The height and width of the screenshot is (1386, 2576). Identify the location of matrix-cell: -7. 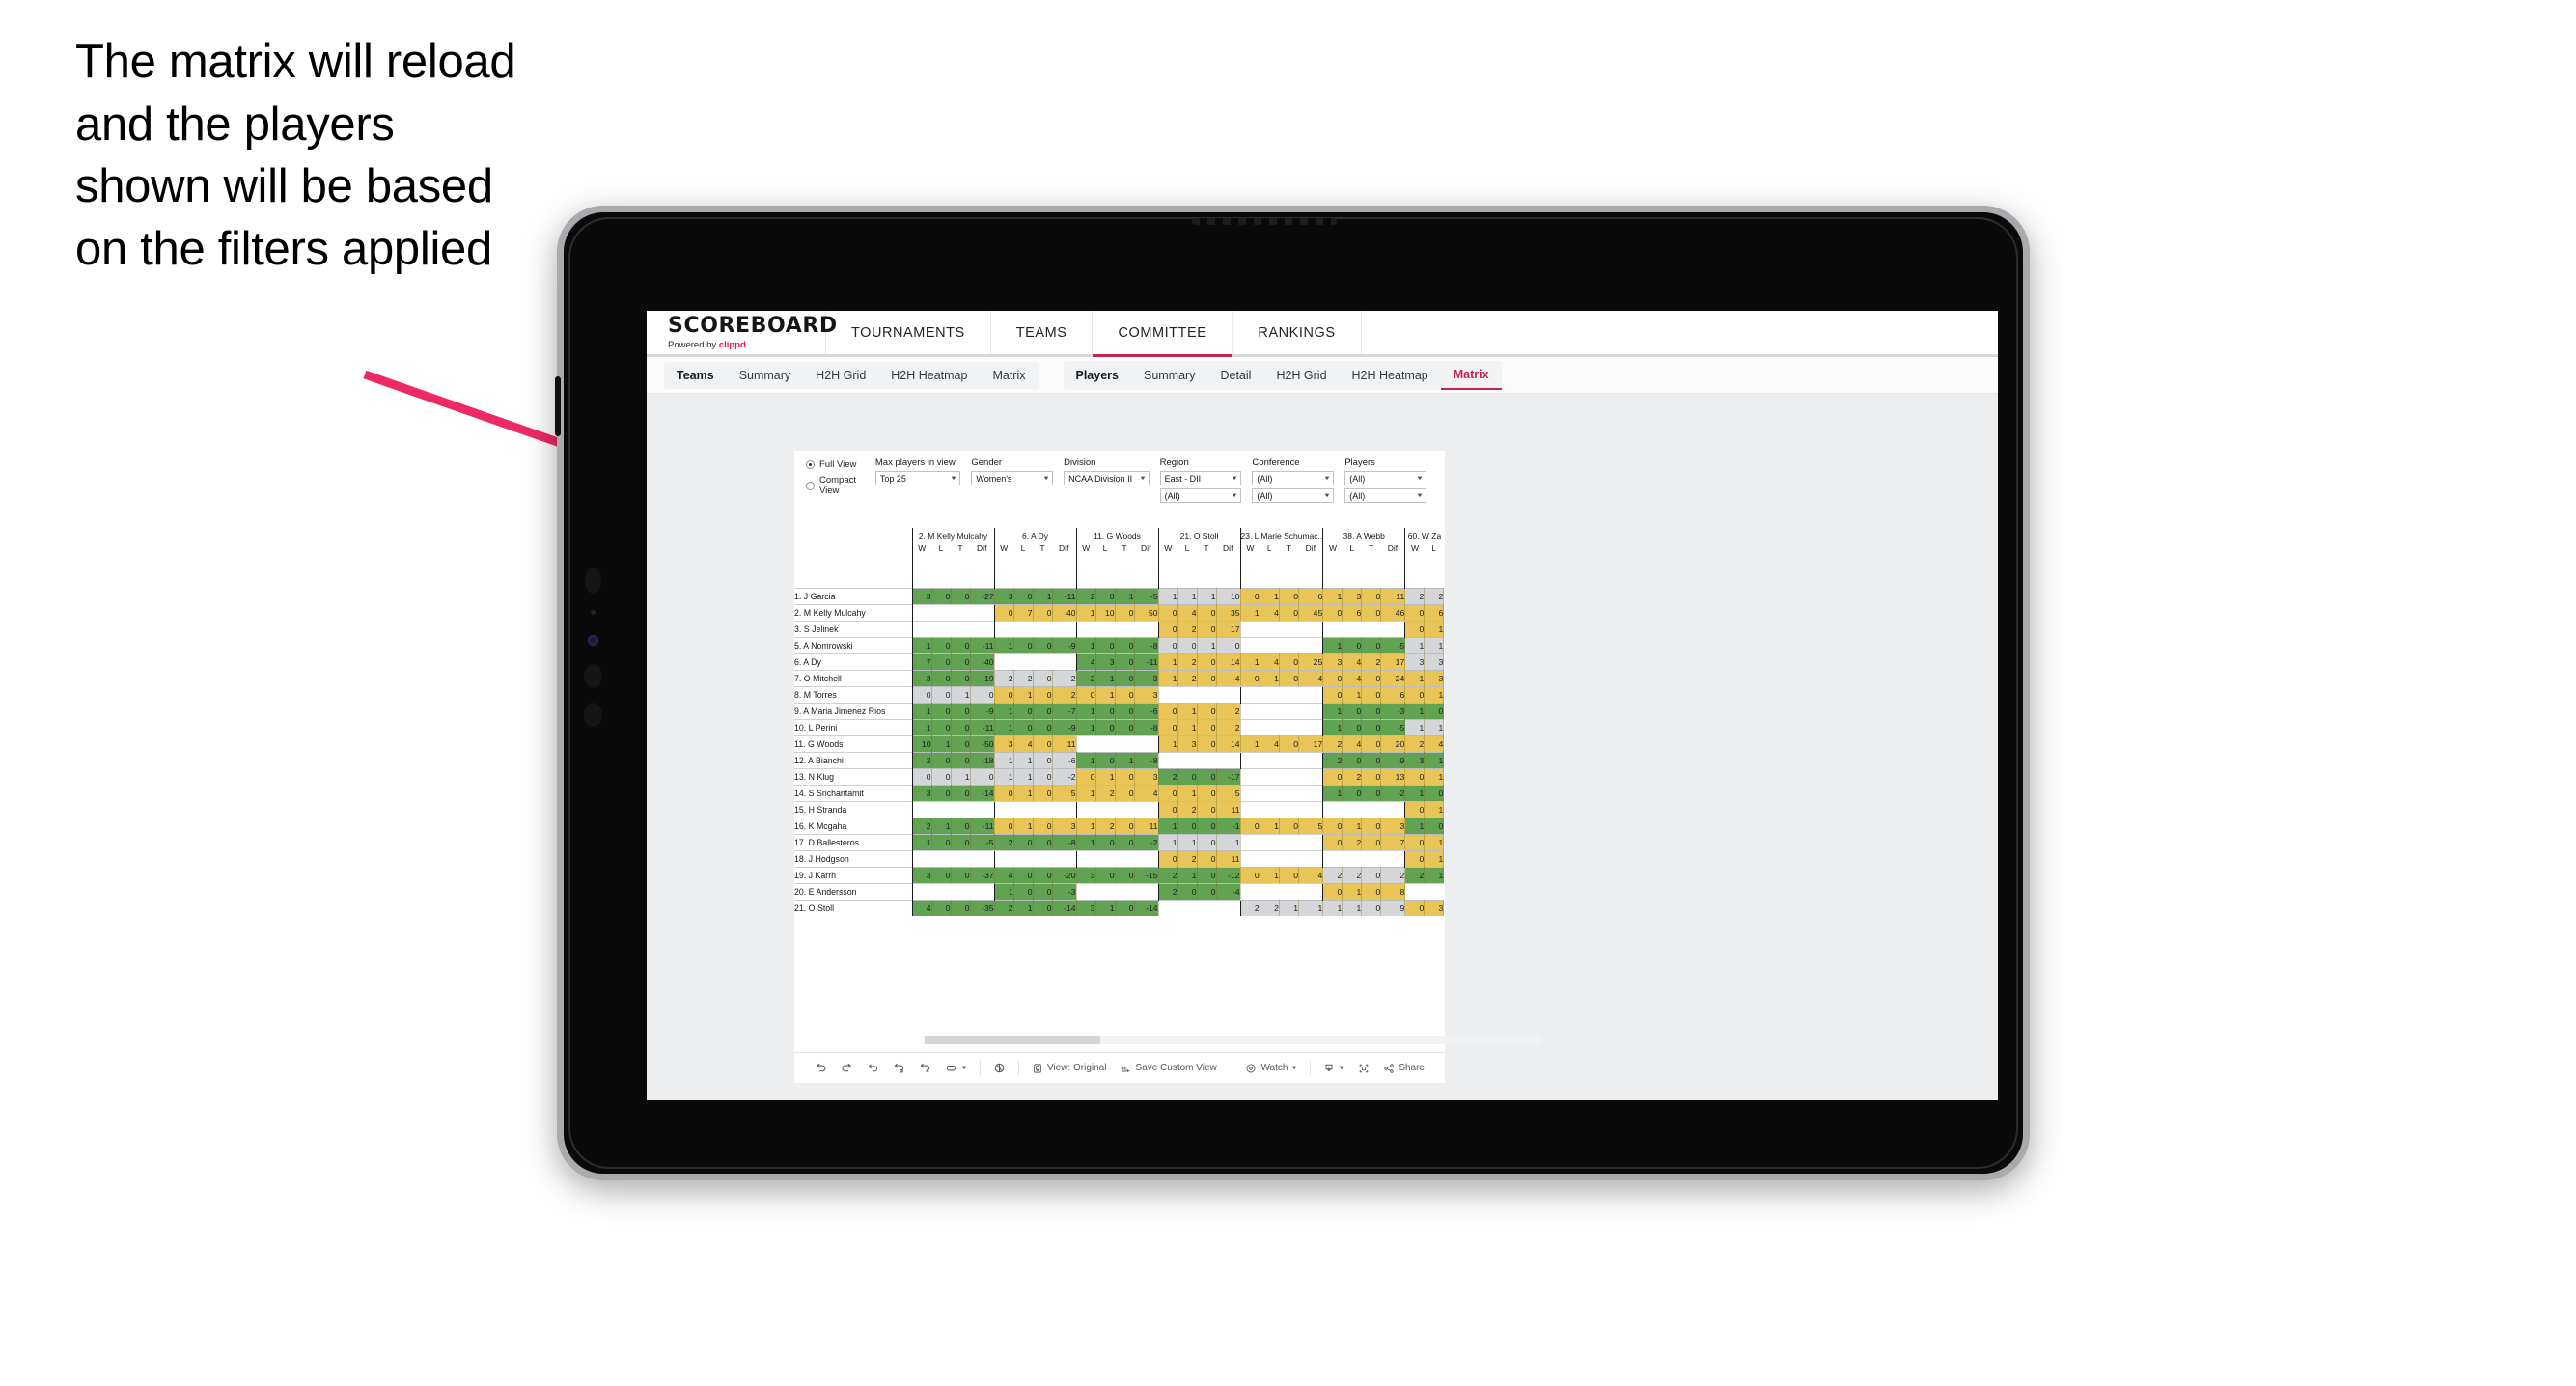
(1064, 710).